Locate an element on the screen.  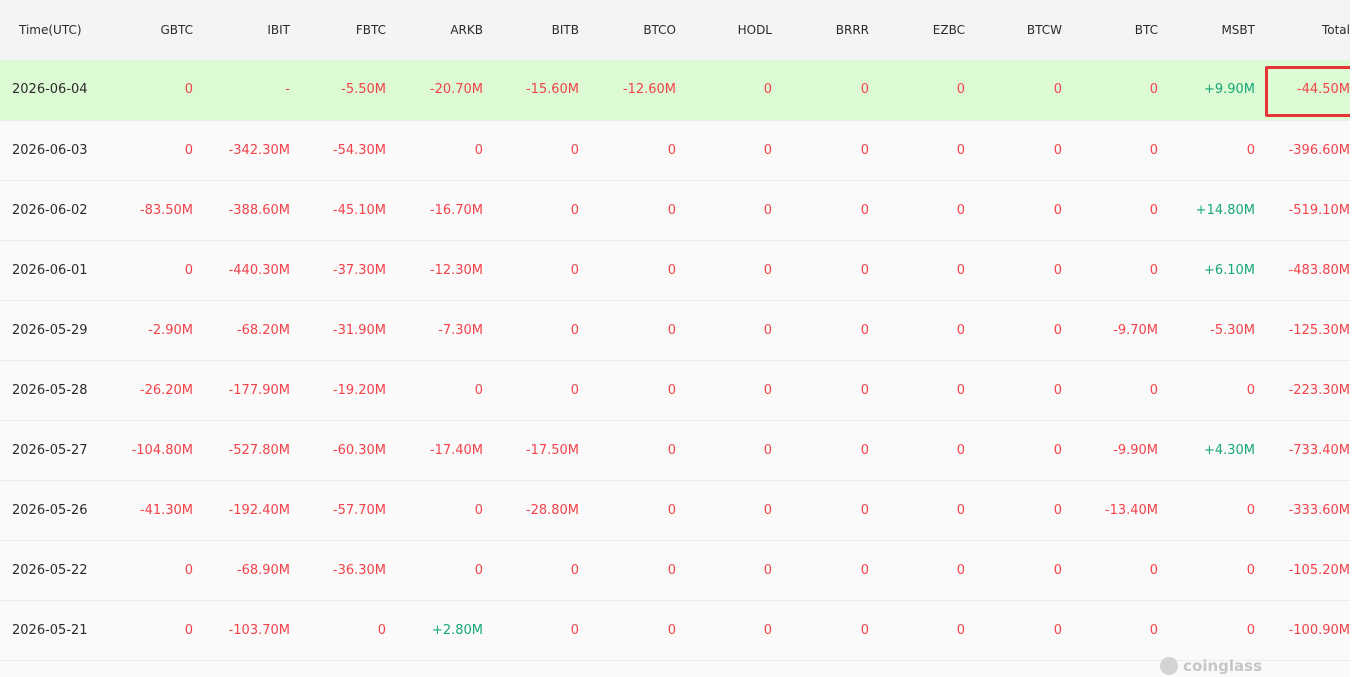
cell-value: -45.10M is located at coordinates (359, 210).